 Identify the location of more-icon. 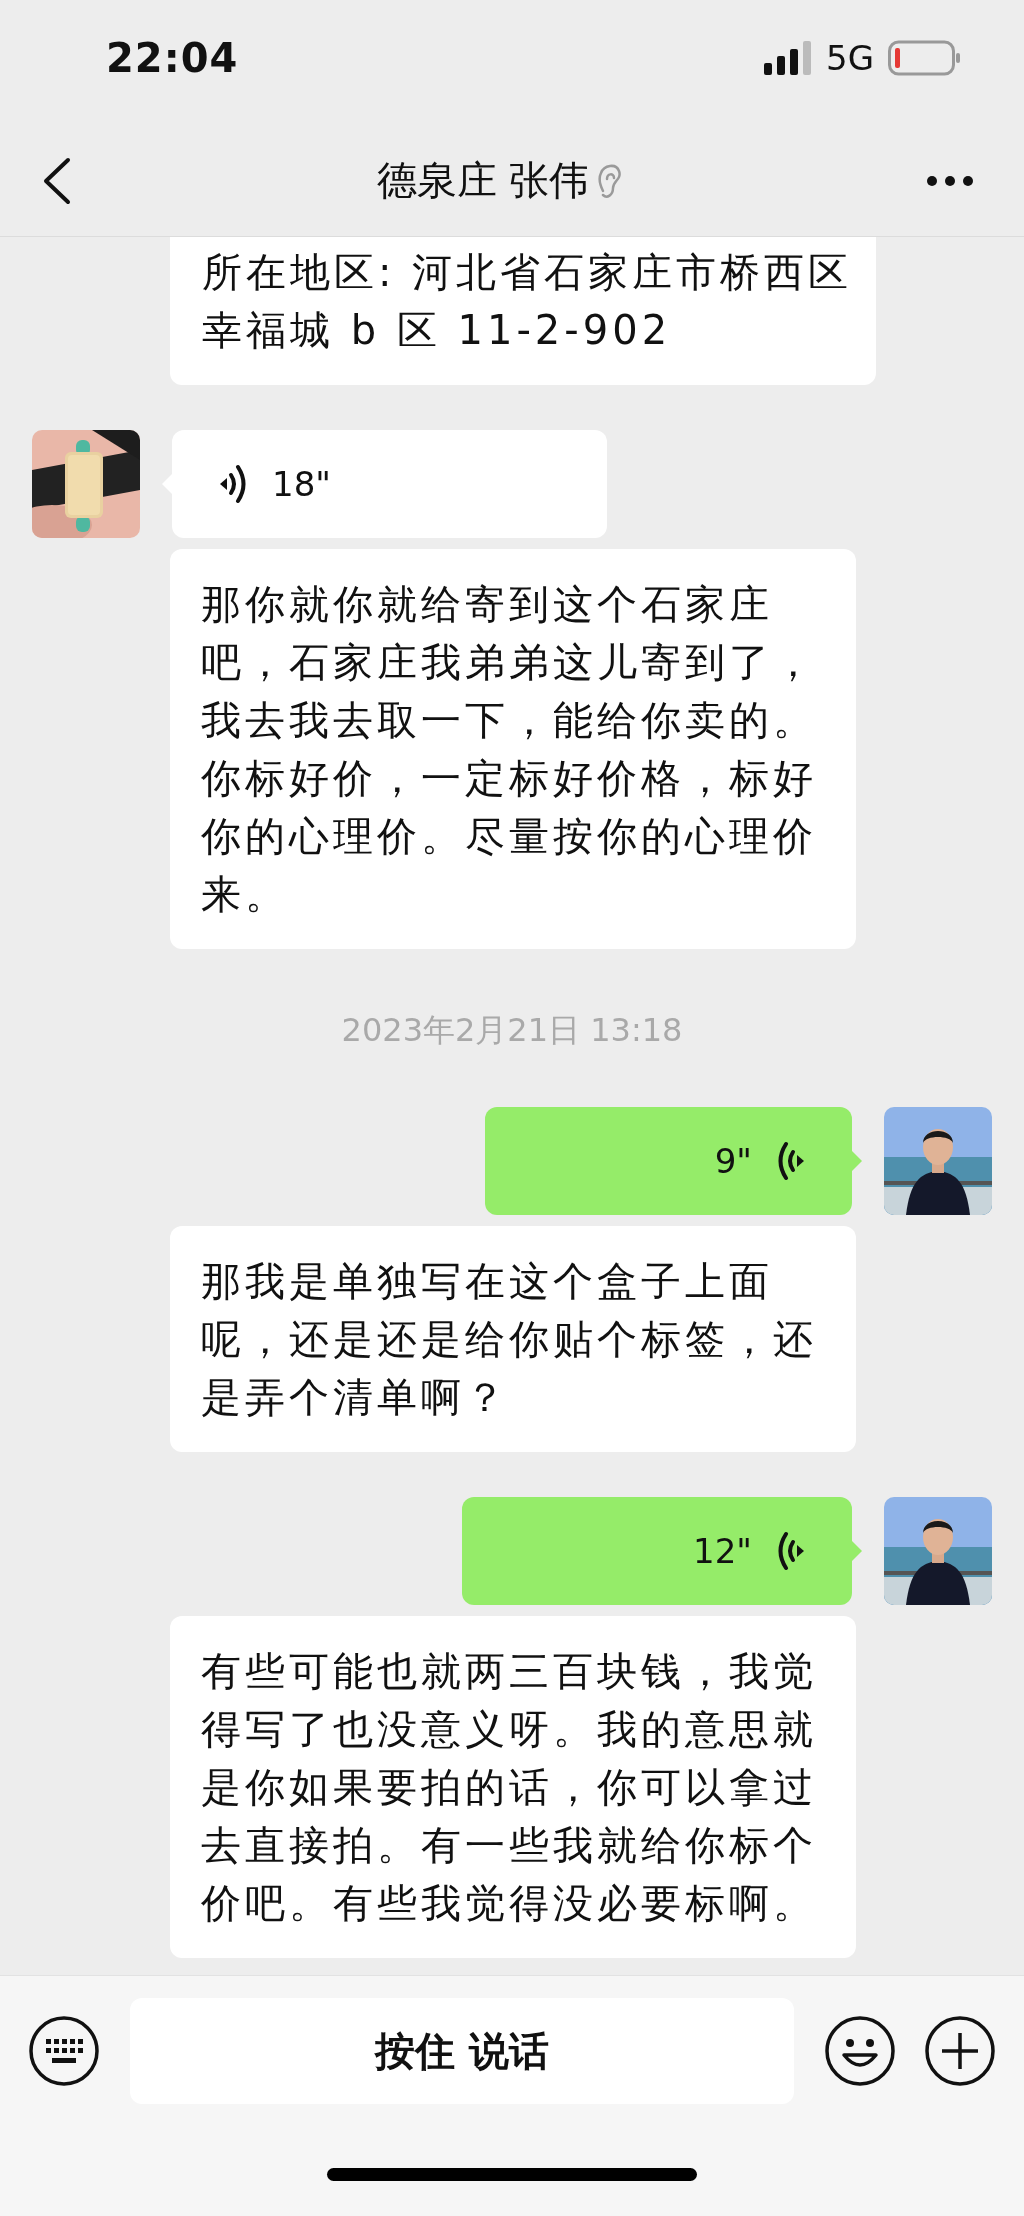
(950, 180).